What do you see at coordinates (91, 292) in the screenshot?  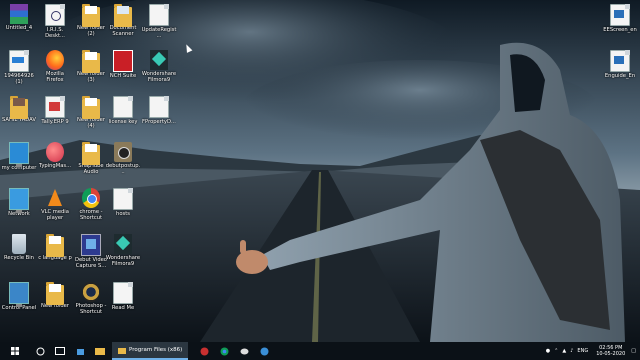 I see `photoshop-icon` at bounding box center [91, 292].